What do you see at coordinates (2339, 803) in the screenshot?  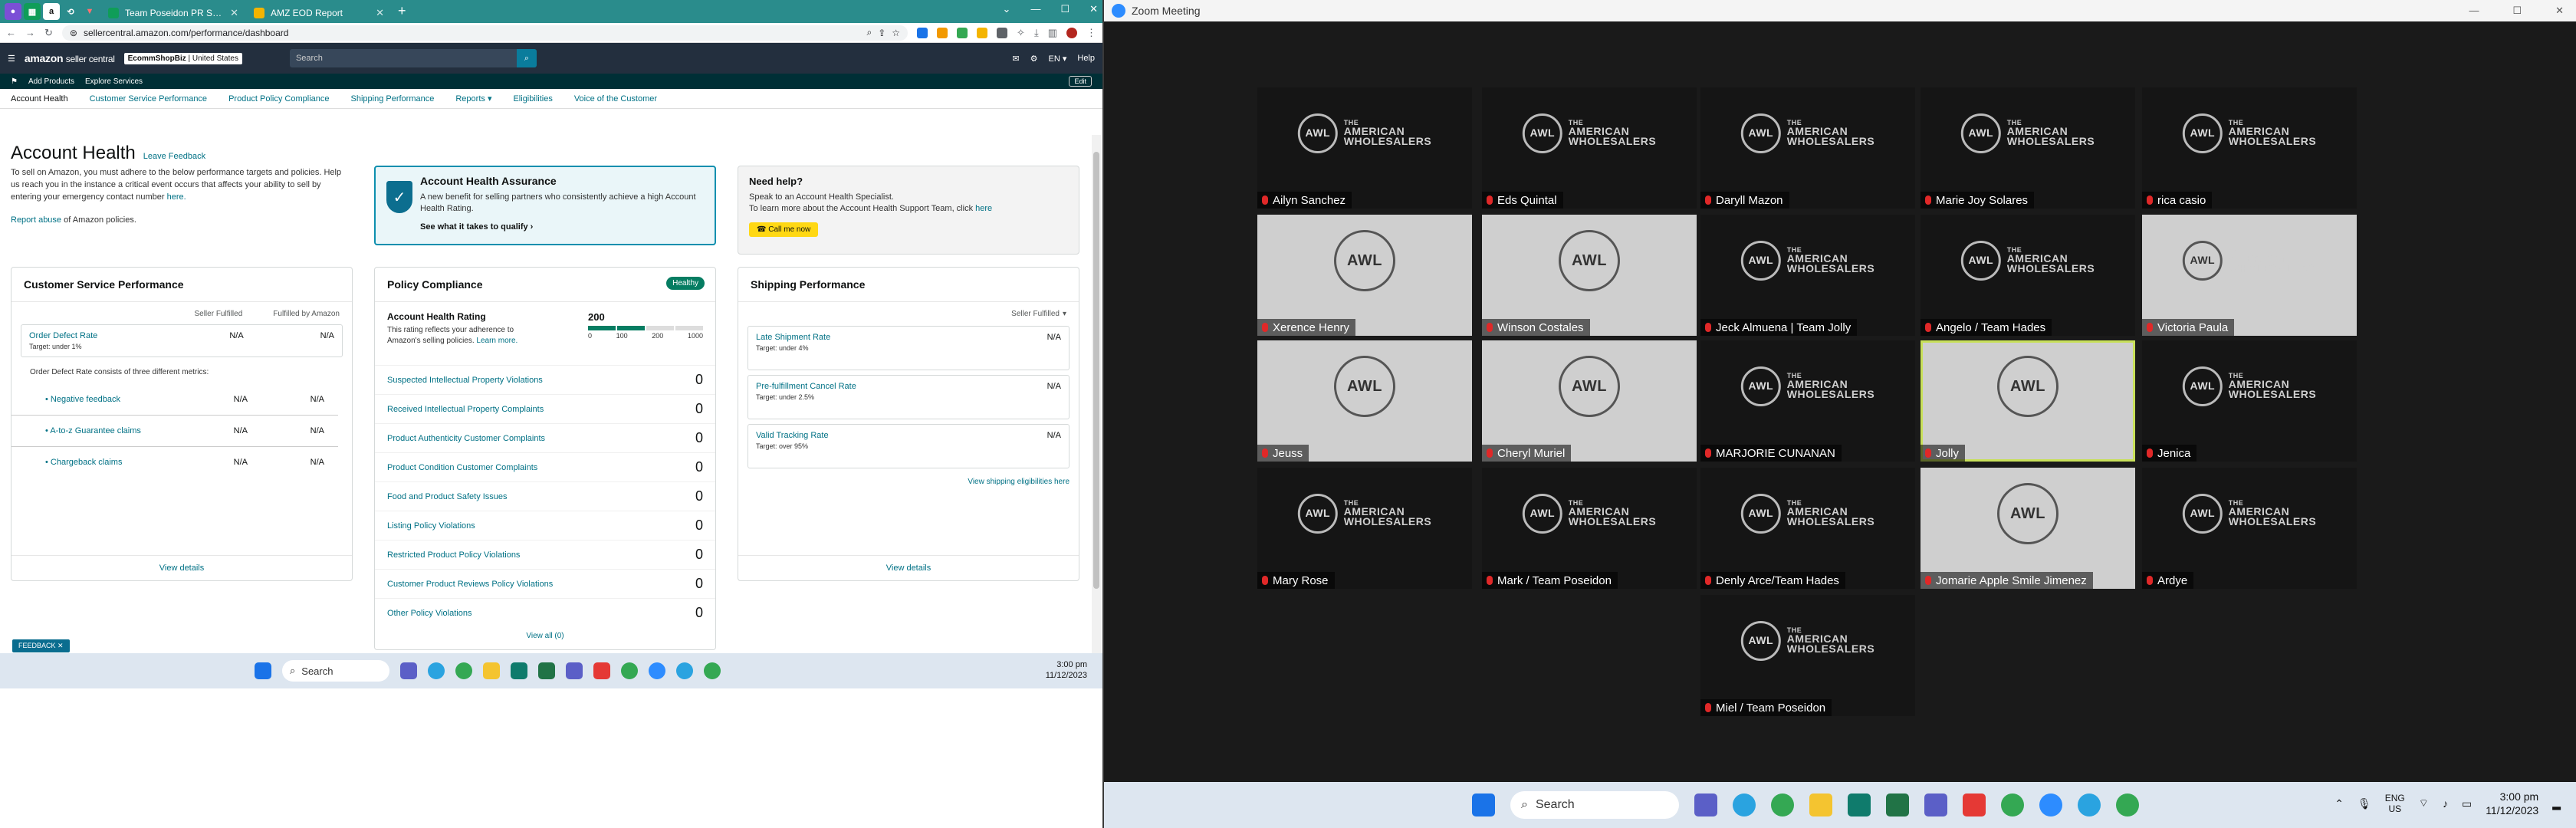 I see `chevron-up-icon: ⌃` at bounding box center [2339, 803].